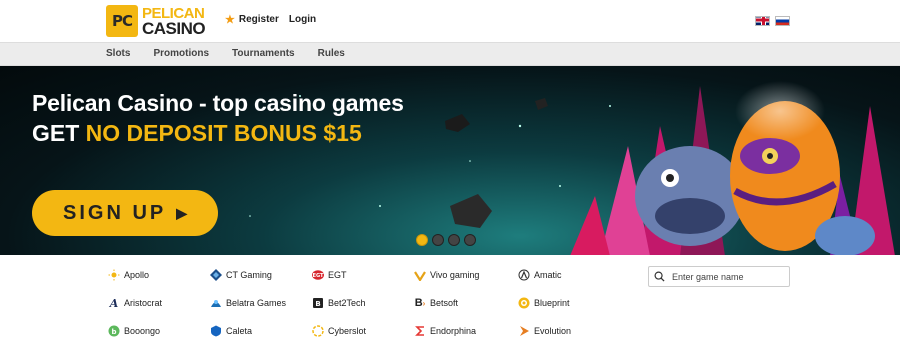 Image resolution: width=900 pixels, height=344 pixels. Describe the element at coordinates (544, 331) in the screenshot. I see `provider-evolution: Evolution` at that location.